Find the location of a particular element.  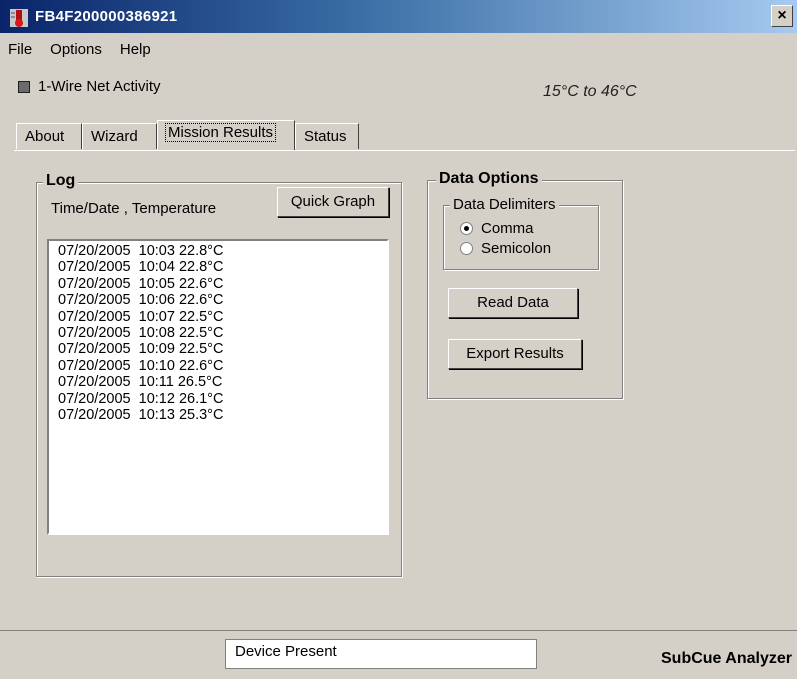

tab-wizard: Wizard is located at coordinates (119, 136).